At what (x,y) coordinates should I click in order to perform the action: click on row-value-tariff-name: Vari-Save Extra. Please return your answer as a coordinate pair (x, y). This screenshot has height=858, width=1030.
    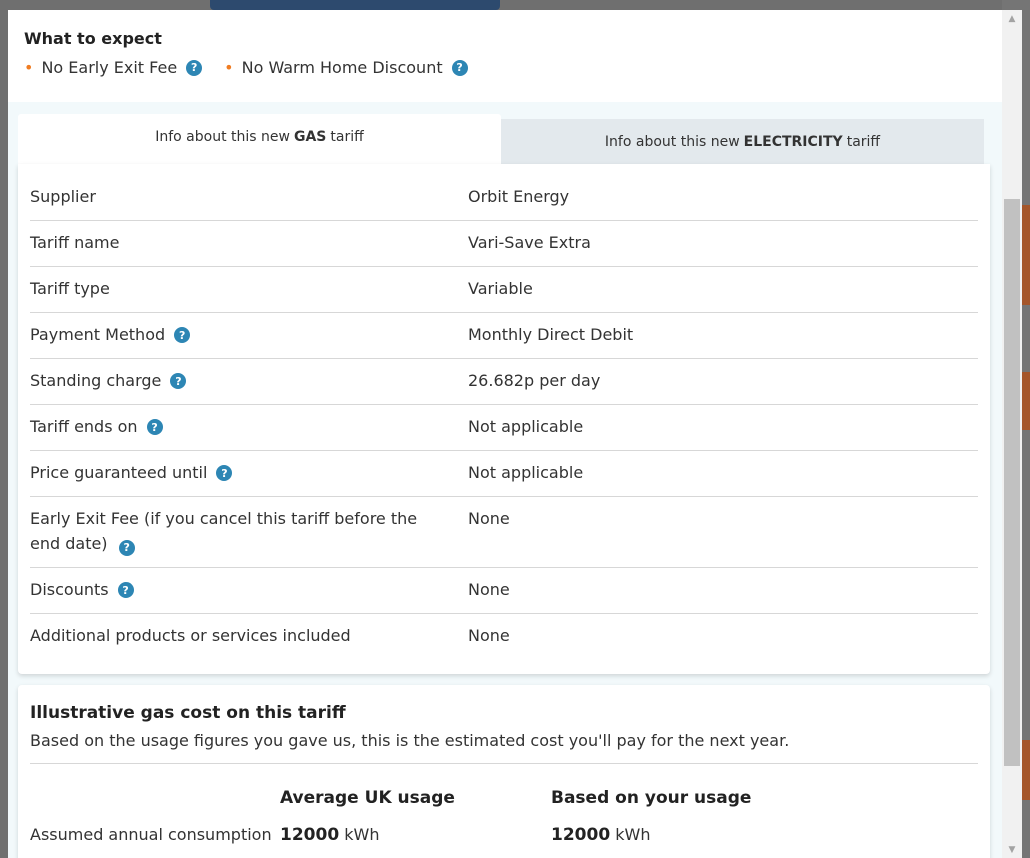
    Looking at the image, I should click on (529, 242).